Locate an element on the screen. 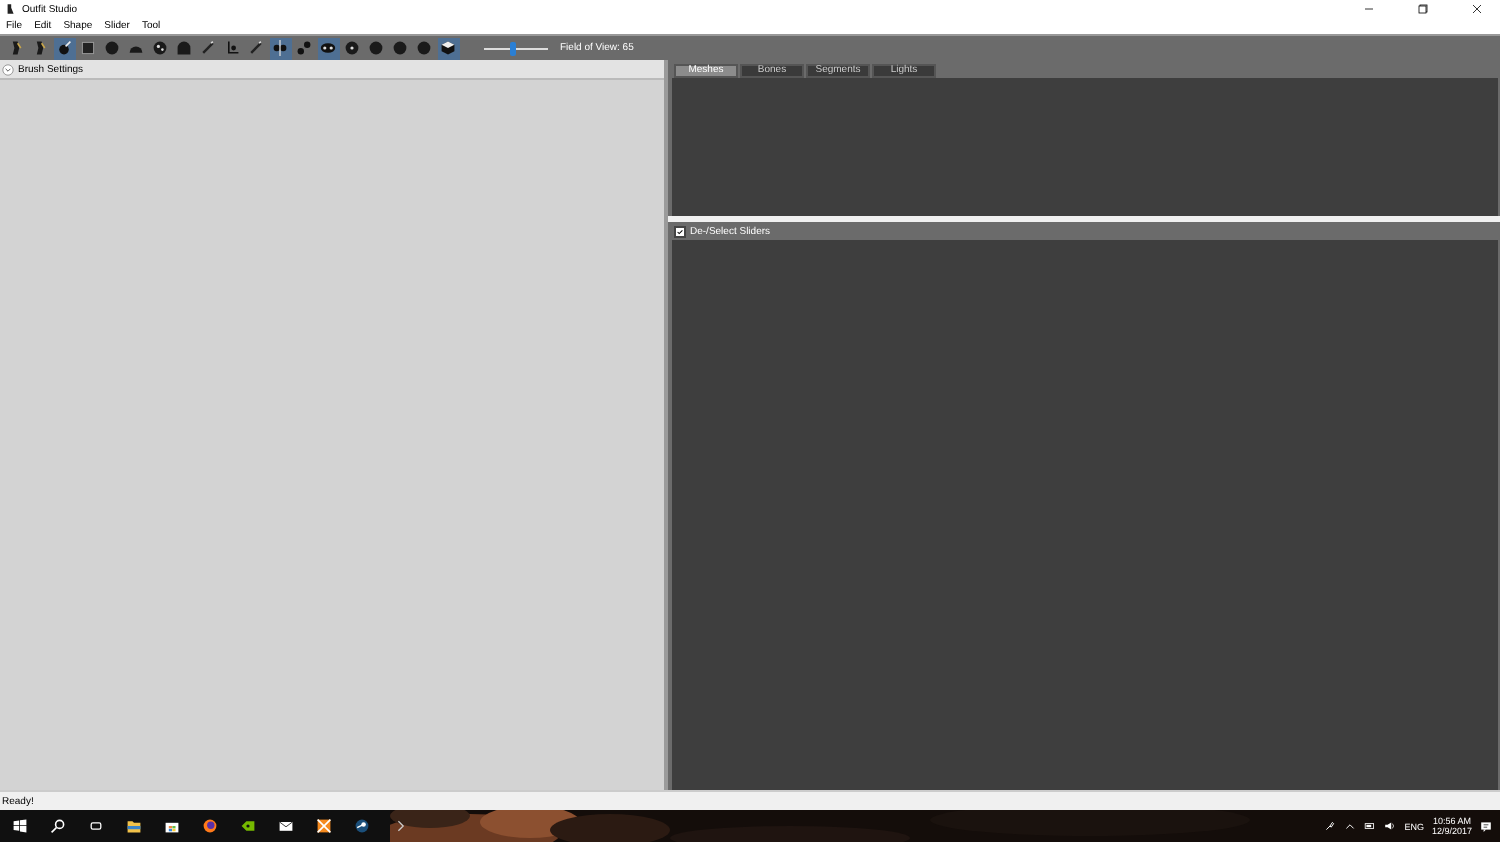  dot-ball-icon is located at coordinates (352, 48).